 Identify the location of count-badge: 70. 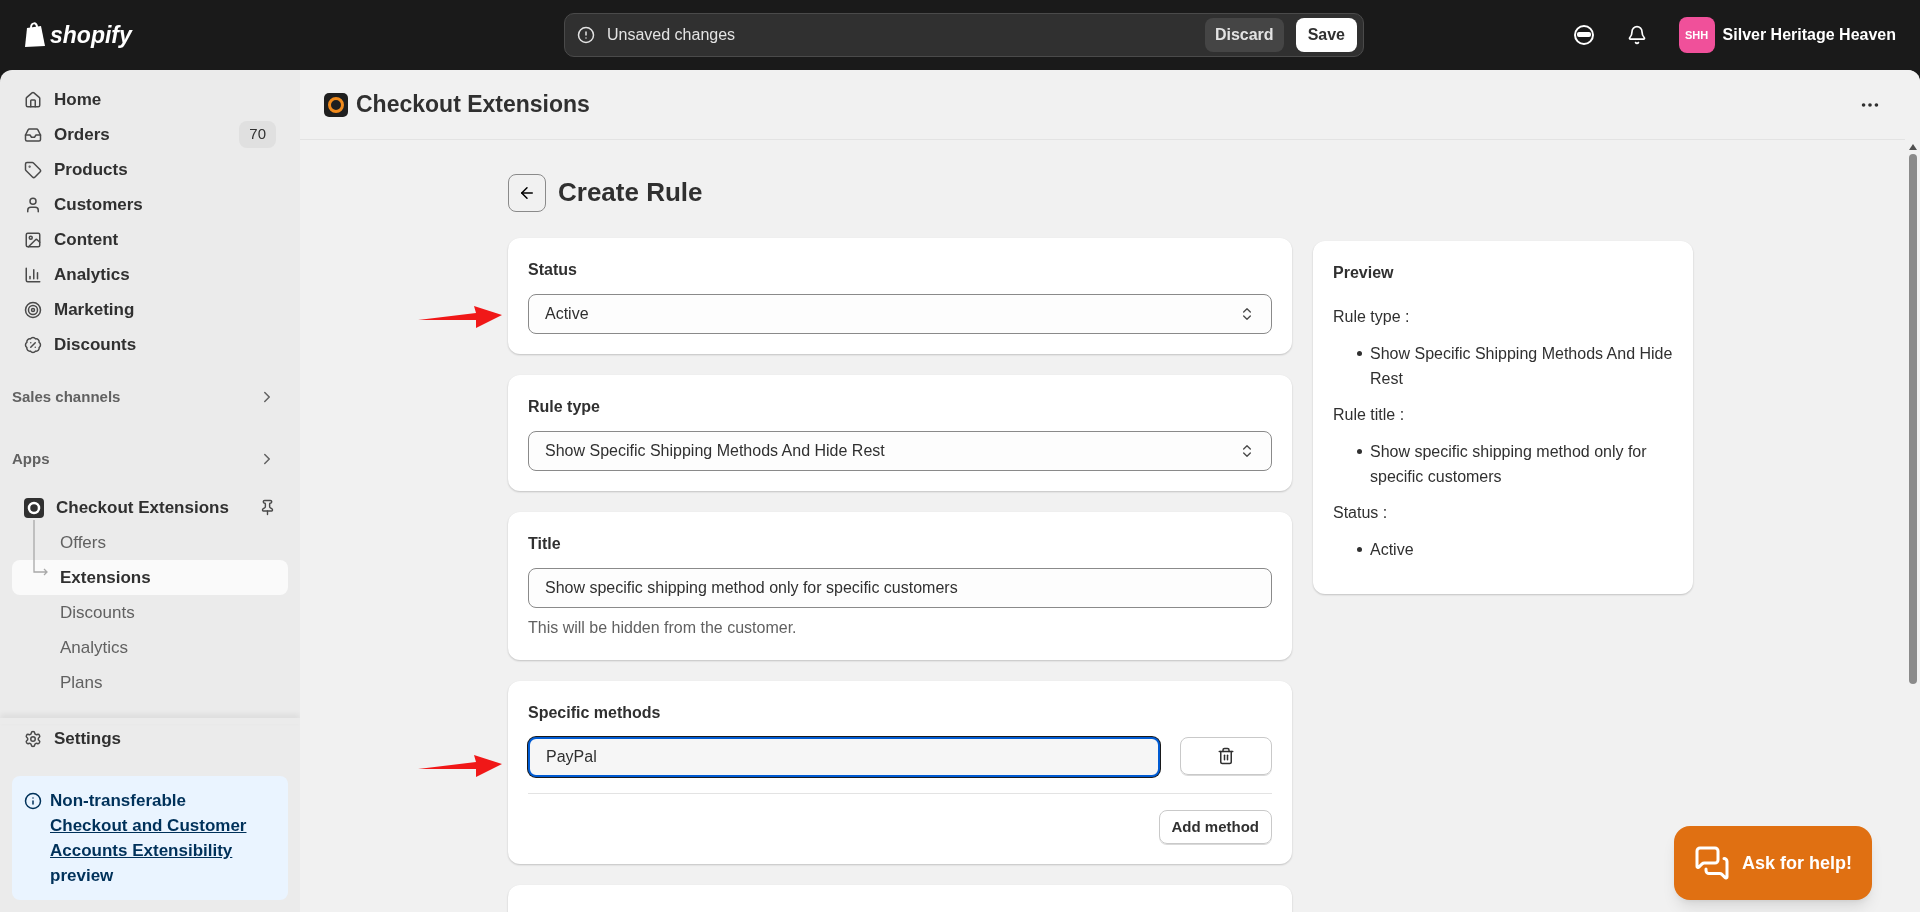
(257, 134).